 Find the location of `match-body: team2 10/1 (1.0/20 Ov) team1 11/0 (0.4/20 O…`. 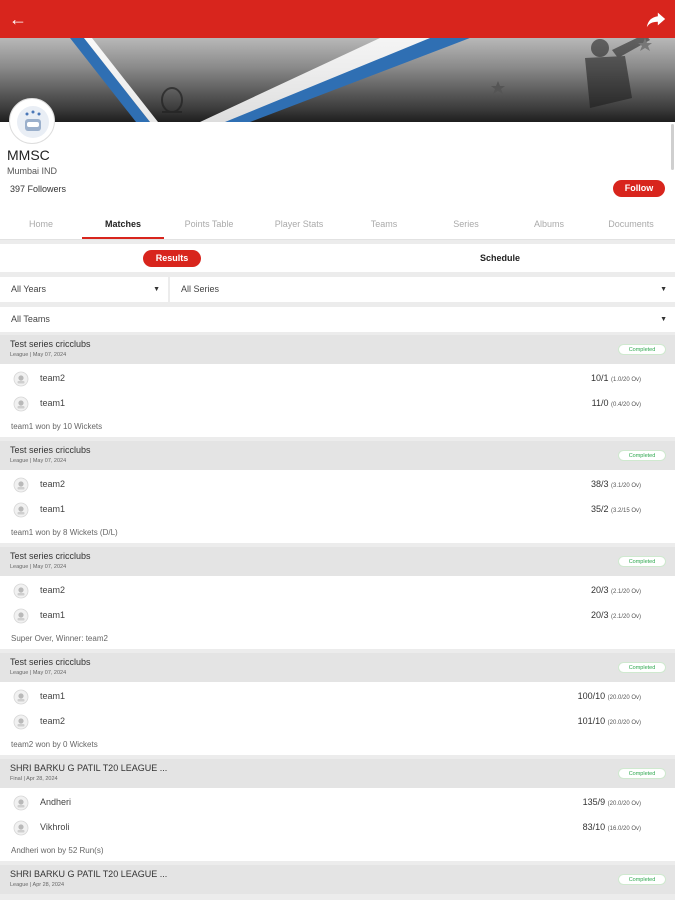

match-body: team2 10/1 (1.0/20 Ov) team1 11/0 (0.4/20 O… is located at coordinates (337, 400).